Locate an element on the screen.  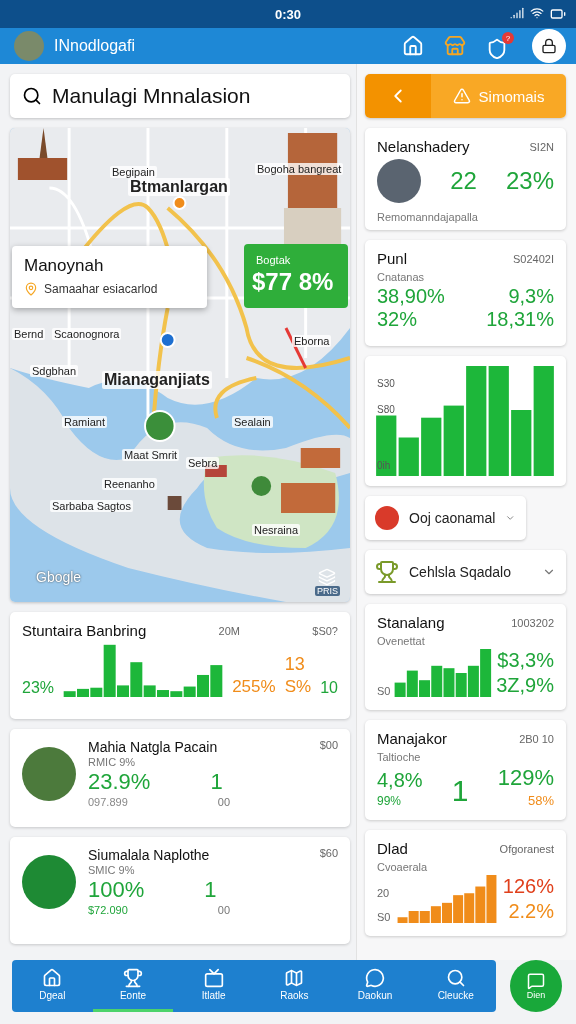
card-subtitle: Ovenettat is located at coordinates (401, 641).